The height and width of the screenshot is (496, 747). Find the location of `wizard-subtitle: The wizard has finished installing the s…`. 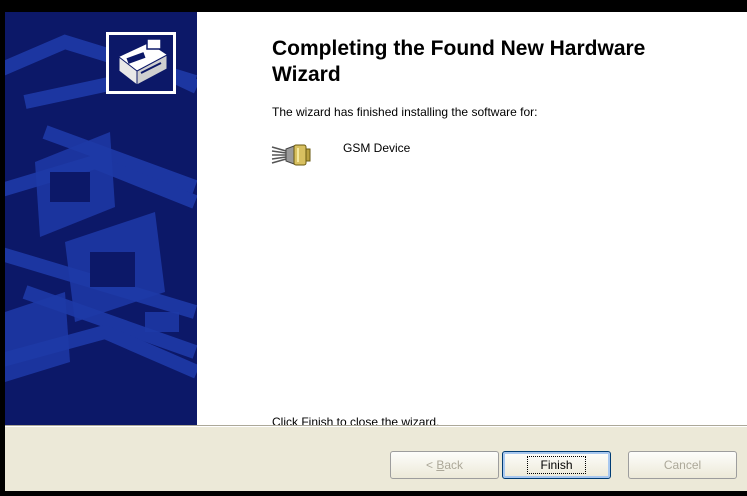

wizard-subtitle: The wizard has finished installing the s… is located at coordinates (405, 112).